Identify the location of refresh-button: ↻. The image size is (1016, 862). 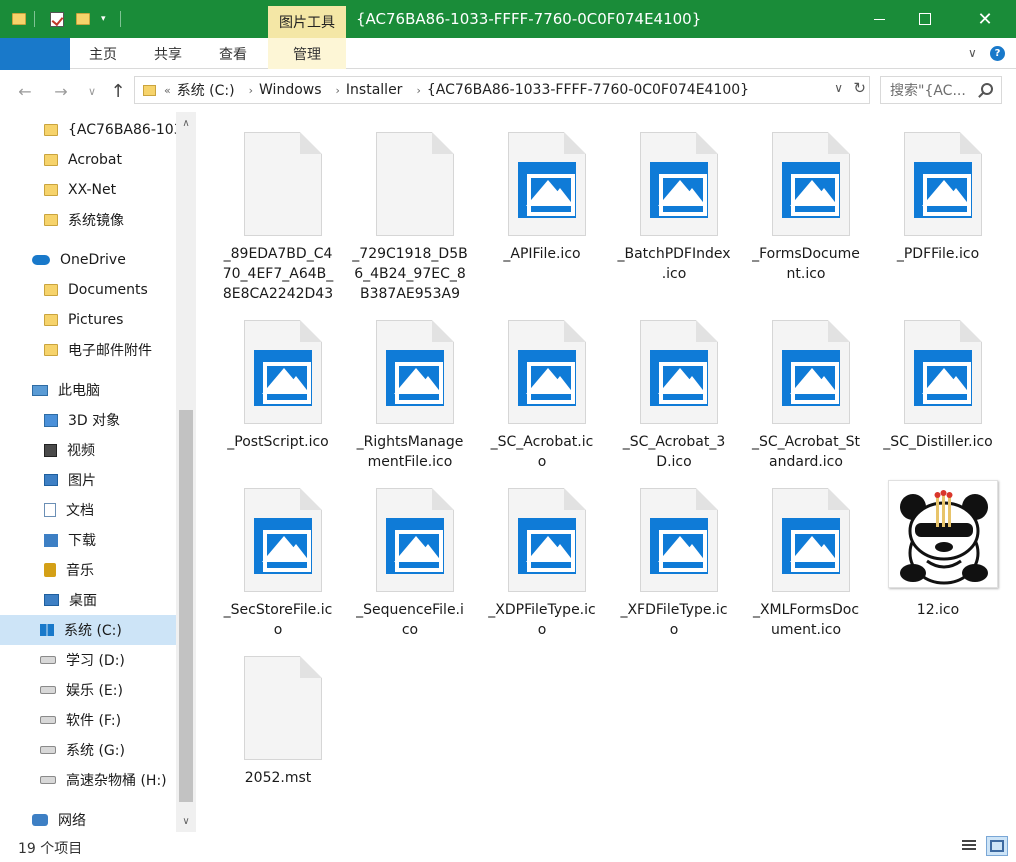
(859, 88).